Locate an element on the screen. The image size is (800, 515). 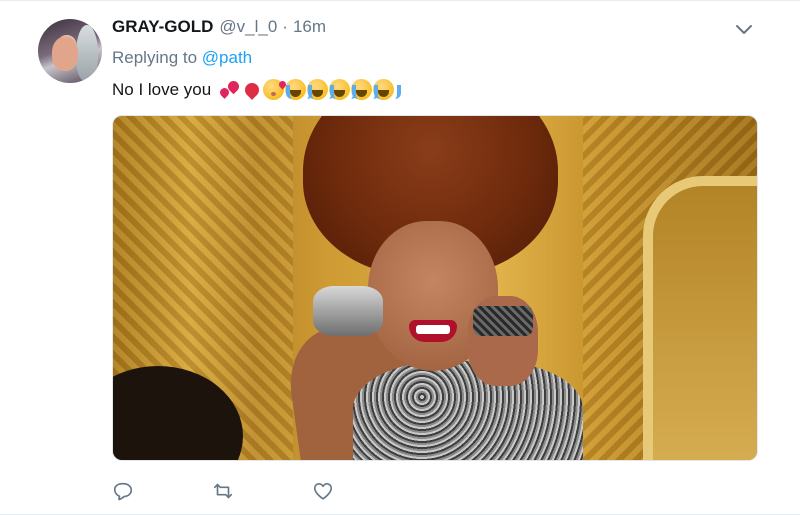
emoji-row is located at coordinates (310, 89).